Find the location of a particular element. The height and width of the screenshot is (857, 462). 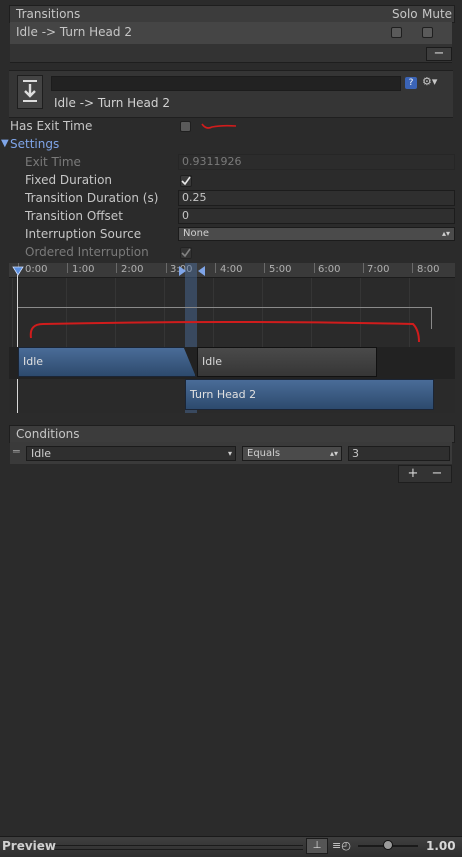

has-exit-time-checkbox is located at coordinates (185, 126).